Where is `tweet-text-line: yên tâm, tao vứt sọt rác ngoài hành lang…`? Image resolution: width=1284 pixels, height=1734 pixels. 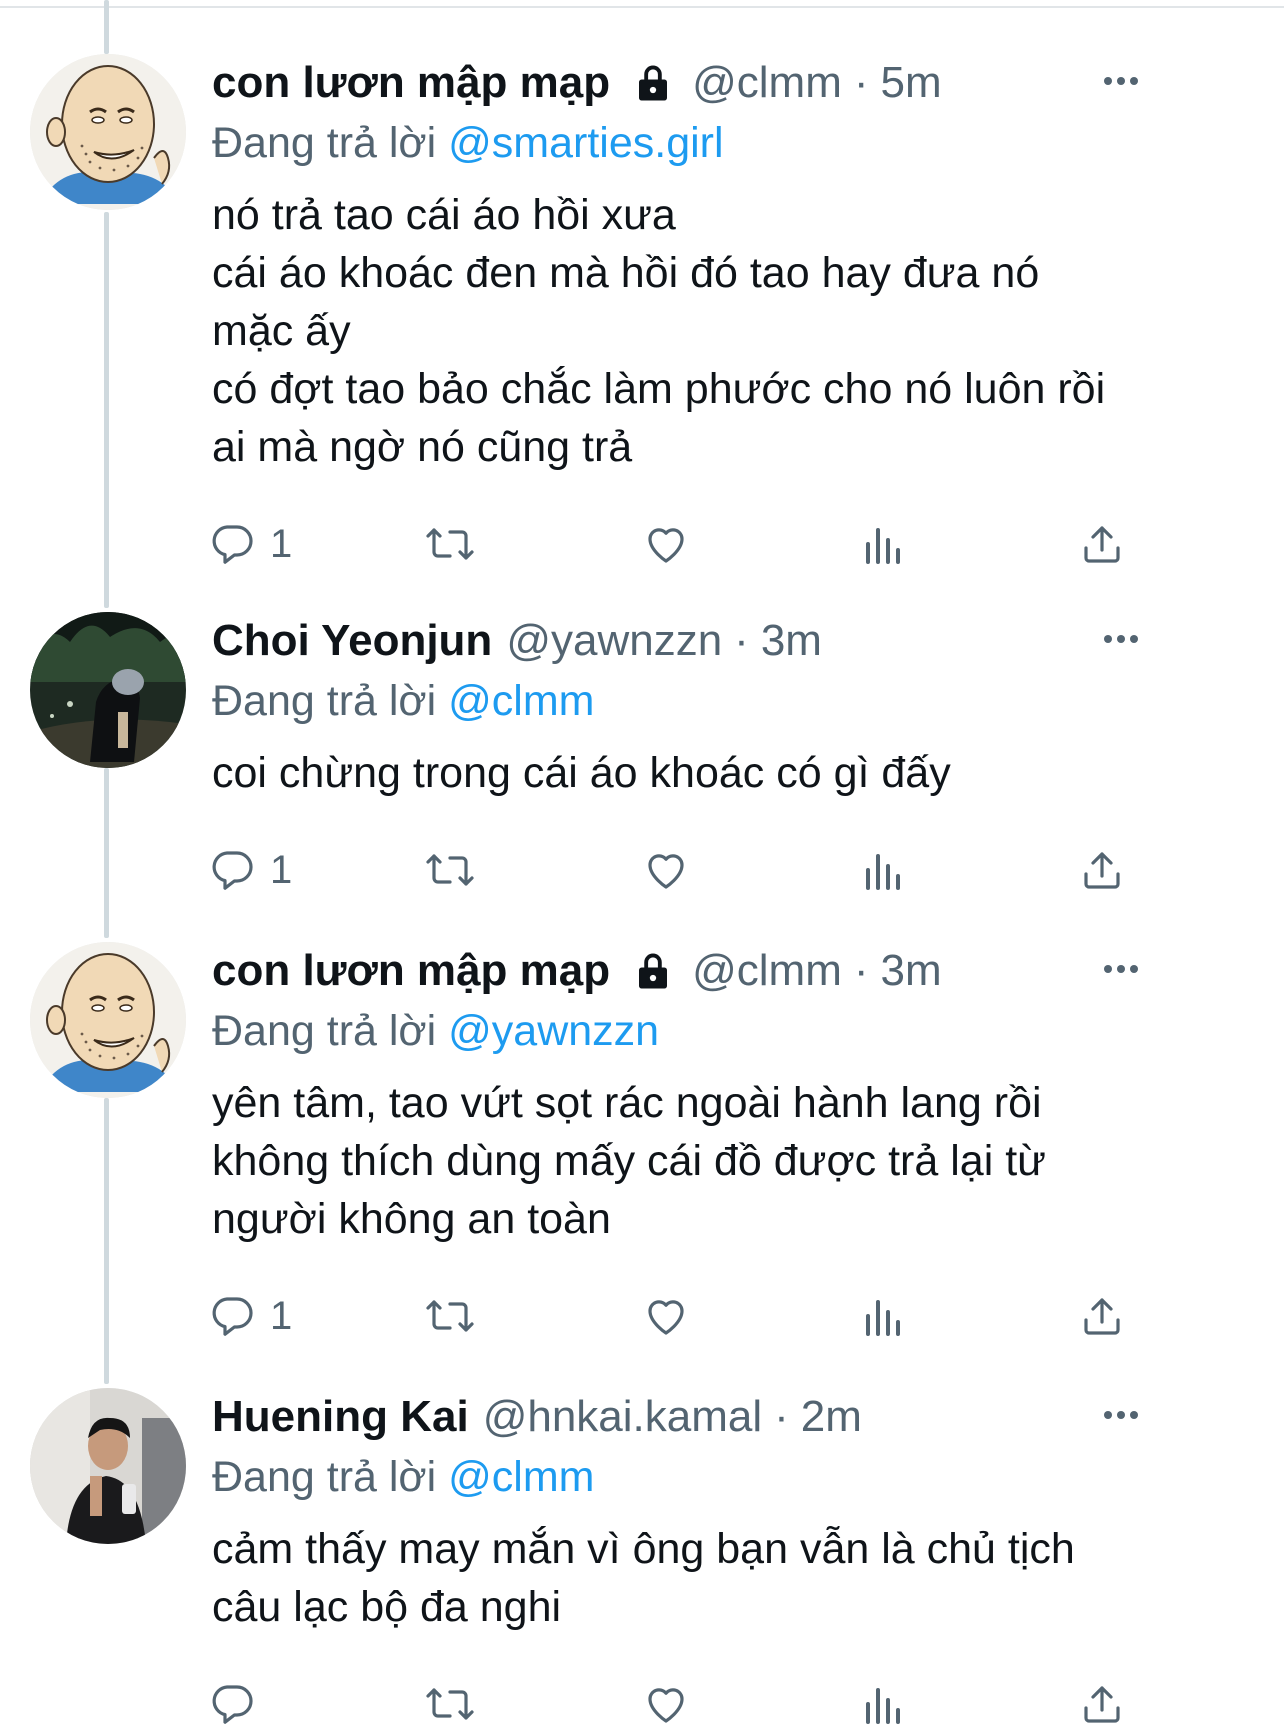 tweet-text-line: yên tâm, tao vứt sọt rác ngoài hành lang… is located at coordinates (627, 1103).